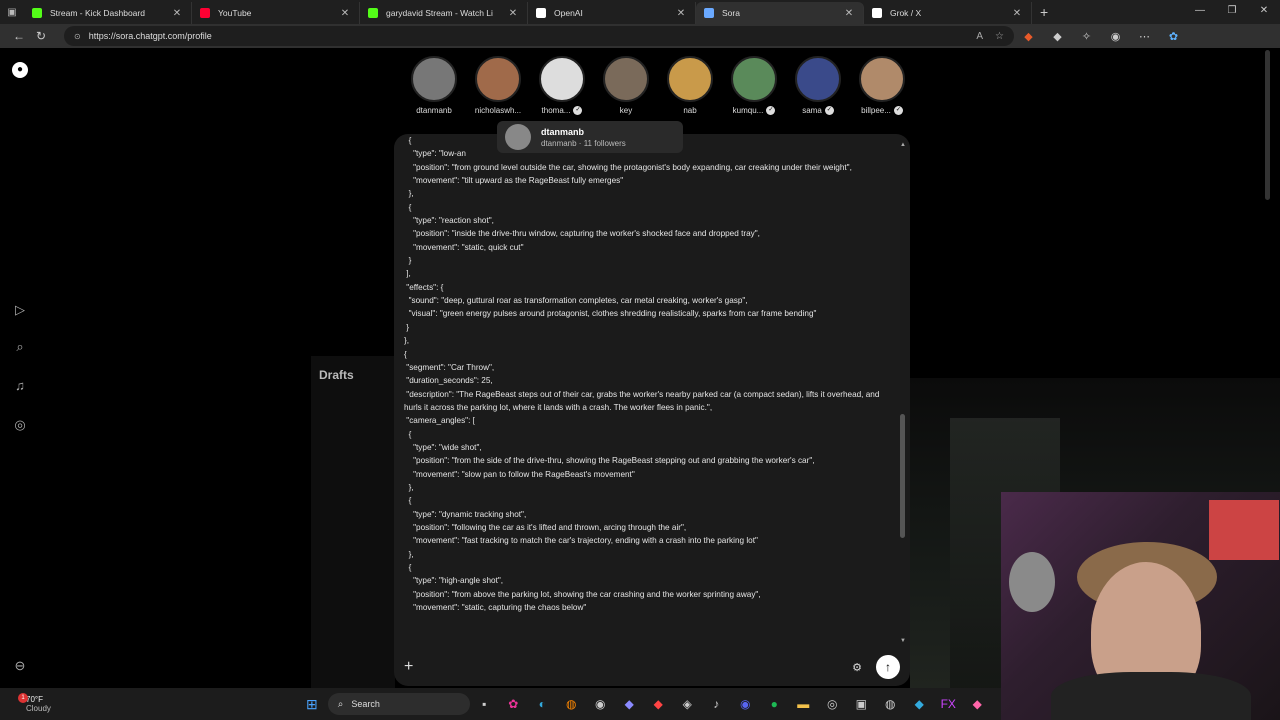 This screenshot has width=1280, height=720. I want to click on profile-hovercard: dtanmanb dtanmanb · 11 followers, so click(590, 137).